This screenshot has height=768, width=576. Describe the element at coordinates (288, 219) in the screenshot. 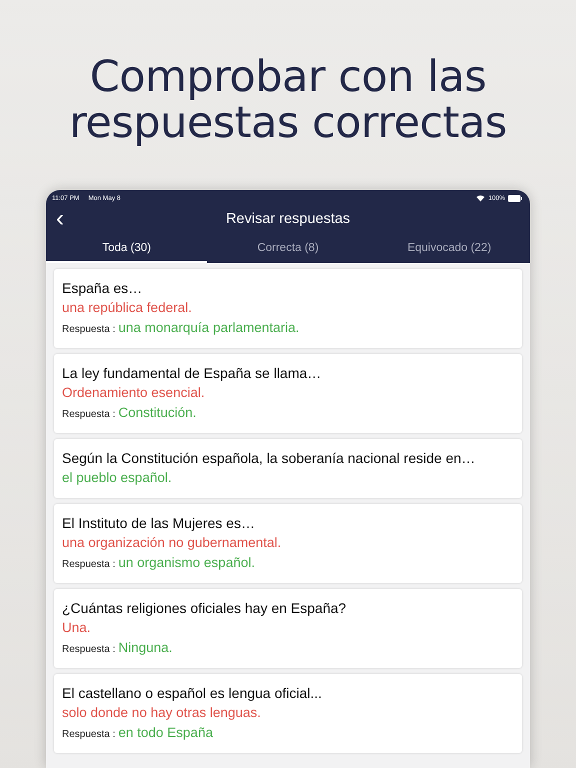

I see `screen-title: Revisar respuestas` at that location.